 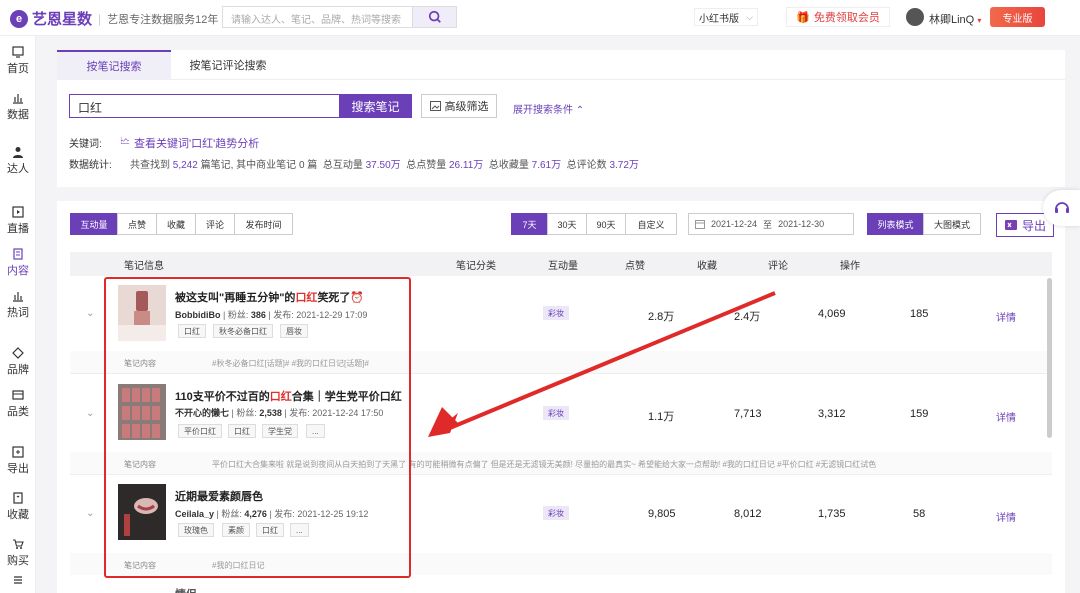 I want to click on sort-tab-favorites: 收藏, so click(x=176, y=224).